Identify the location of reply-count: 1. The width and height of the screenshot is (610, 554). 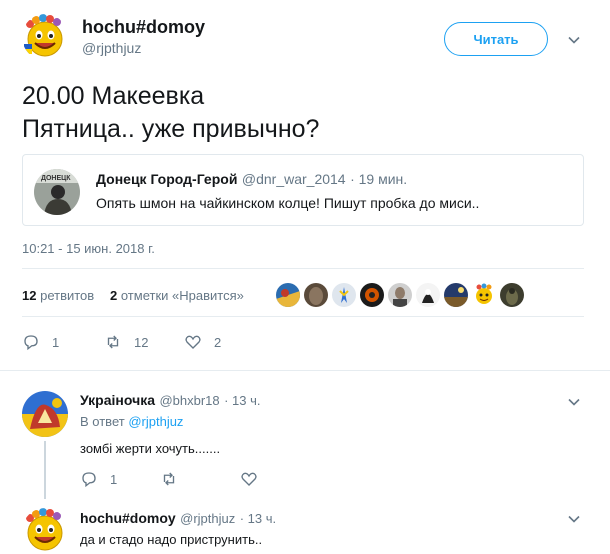
(56, 342).